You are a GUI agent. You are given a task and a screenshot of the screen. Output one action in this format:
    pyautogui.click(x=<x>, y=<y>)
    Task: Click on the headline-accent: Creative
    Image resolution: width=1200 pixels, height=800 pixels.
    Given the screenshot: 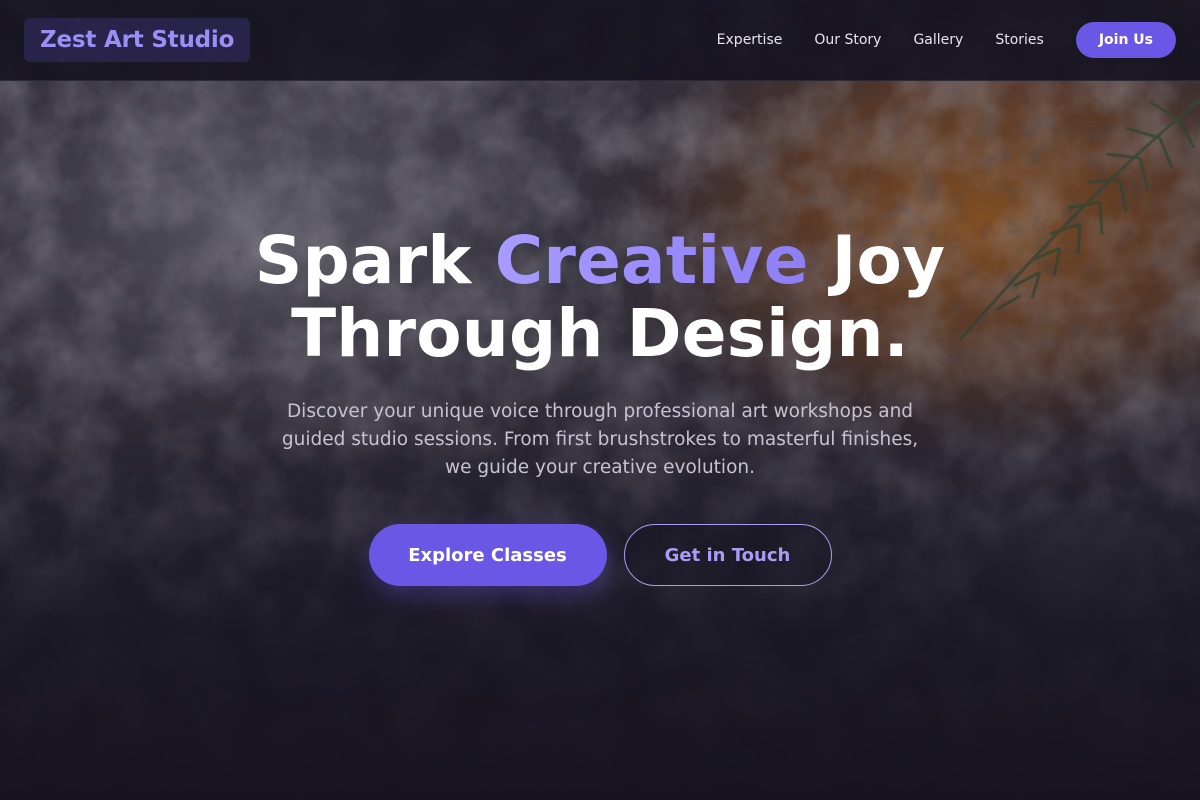 What is the action you would take?
    pyautogui.click(x=651, y=260)
    